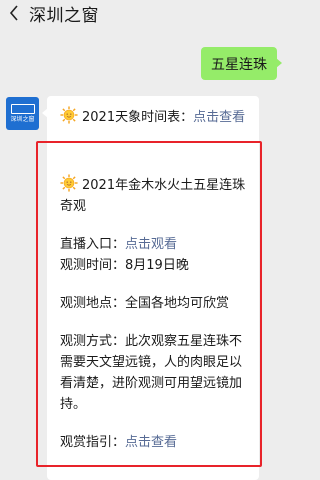 The image size is (320, 480). I want to click on viewing-guide-line: 观赏指引：点击查看, so click(156, 442).